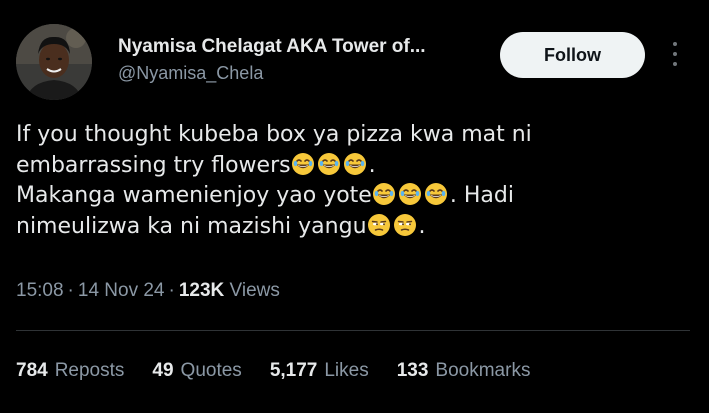 This screenshot has height=413, width=709. What do you see at coordinates (121, 290) in the screenshot?
I see `tweet-date: 14 Nov 24` at bounding box center [121, 290].